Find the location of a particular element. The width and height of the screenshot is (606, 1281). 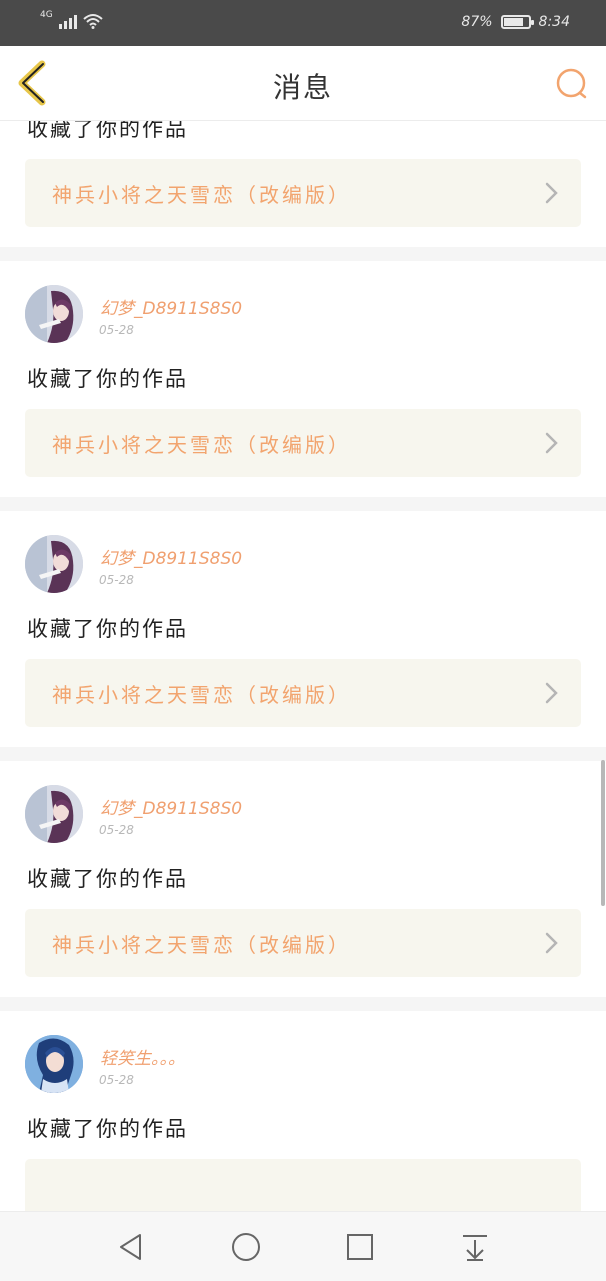

pull-down-icon is located at coordinates (475, 1248).